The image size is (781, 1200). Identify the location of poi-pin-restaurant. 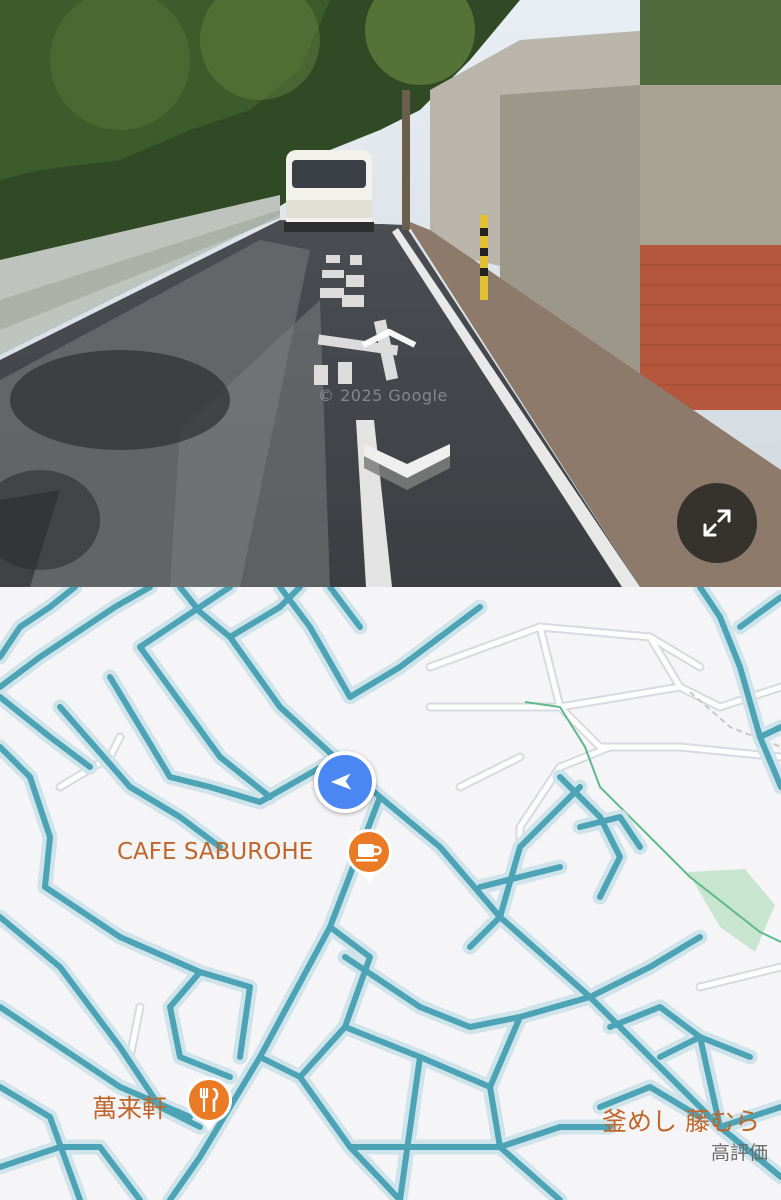
(209, 1104).